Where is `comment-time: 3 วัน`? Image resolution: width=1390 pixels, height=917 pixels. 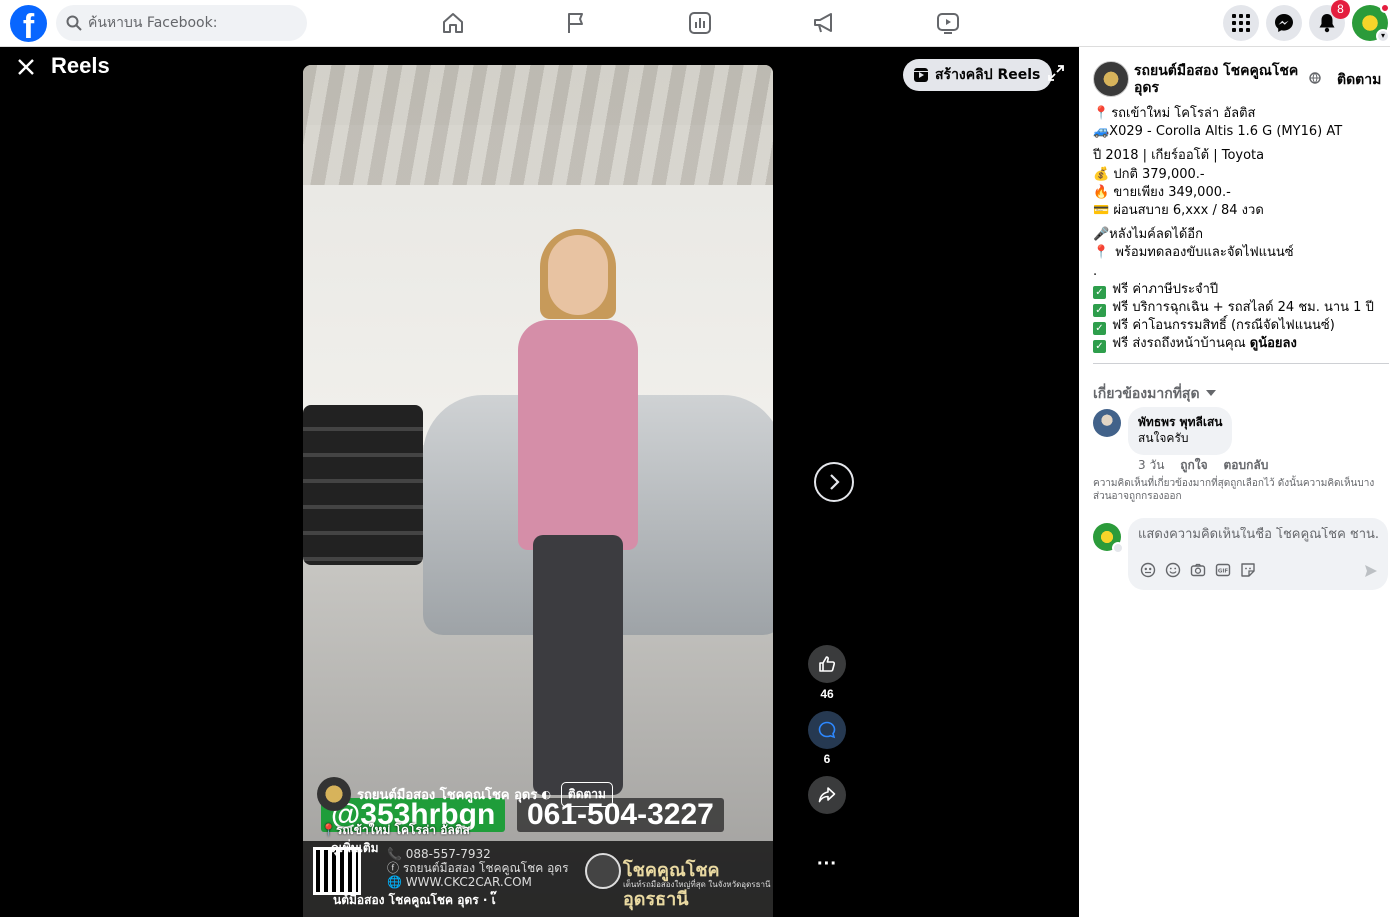
comment-time: 3 วัน is located at coordinates (1151, 465).